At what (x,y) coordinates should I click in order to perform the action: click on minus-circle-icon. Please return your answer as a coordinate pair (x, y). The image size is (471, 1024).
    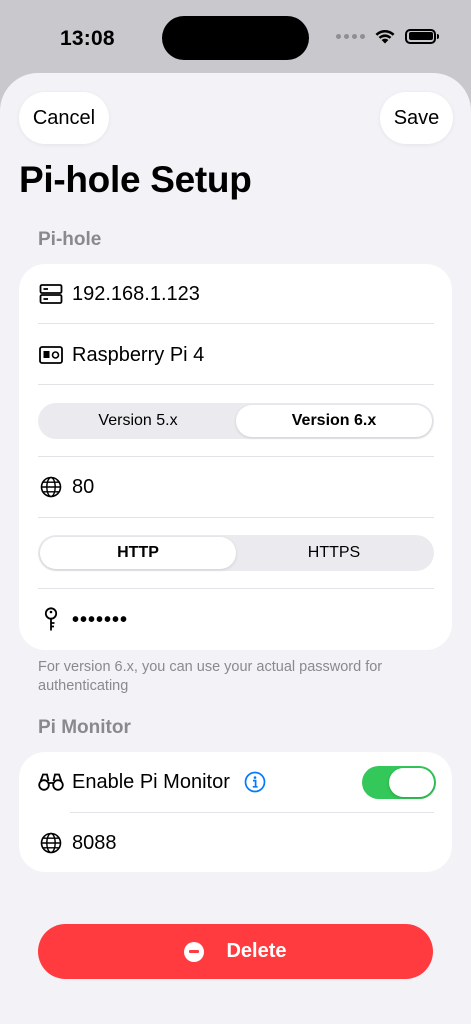
    Looking at the image, I should click on (194, 951).